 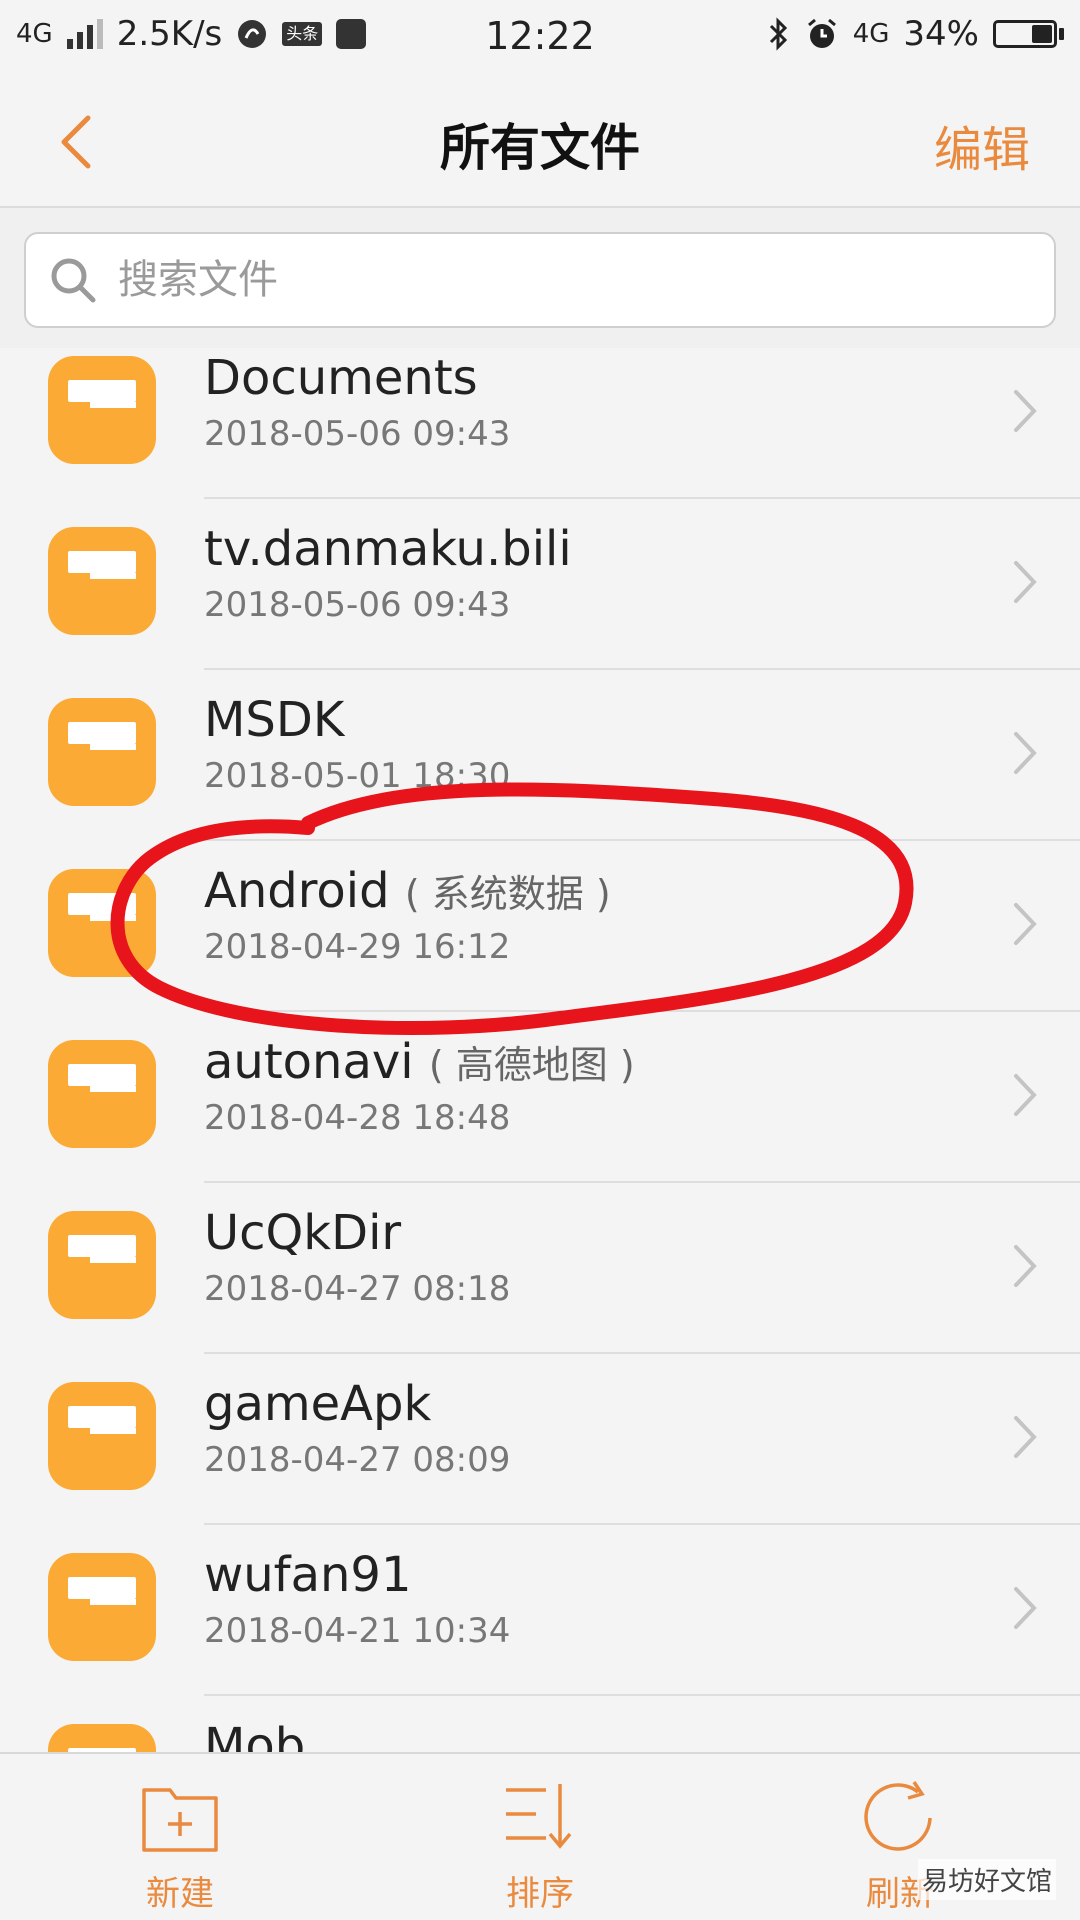 What do you see at coordinates (1028, 34) in the screenshot?
I see `battery-icon` at bounding box center [1028, 34].